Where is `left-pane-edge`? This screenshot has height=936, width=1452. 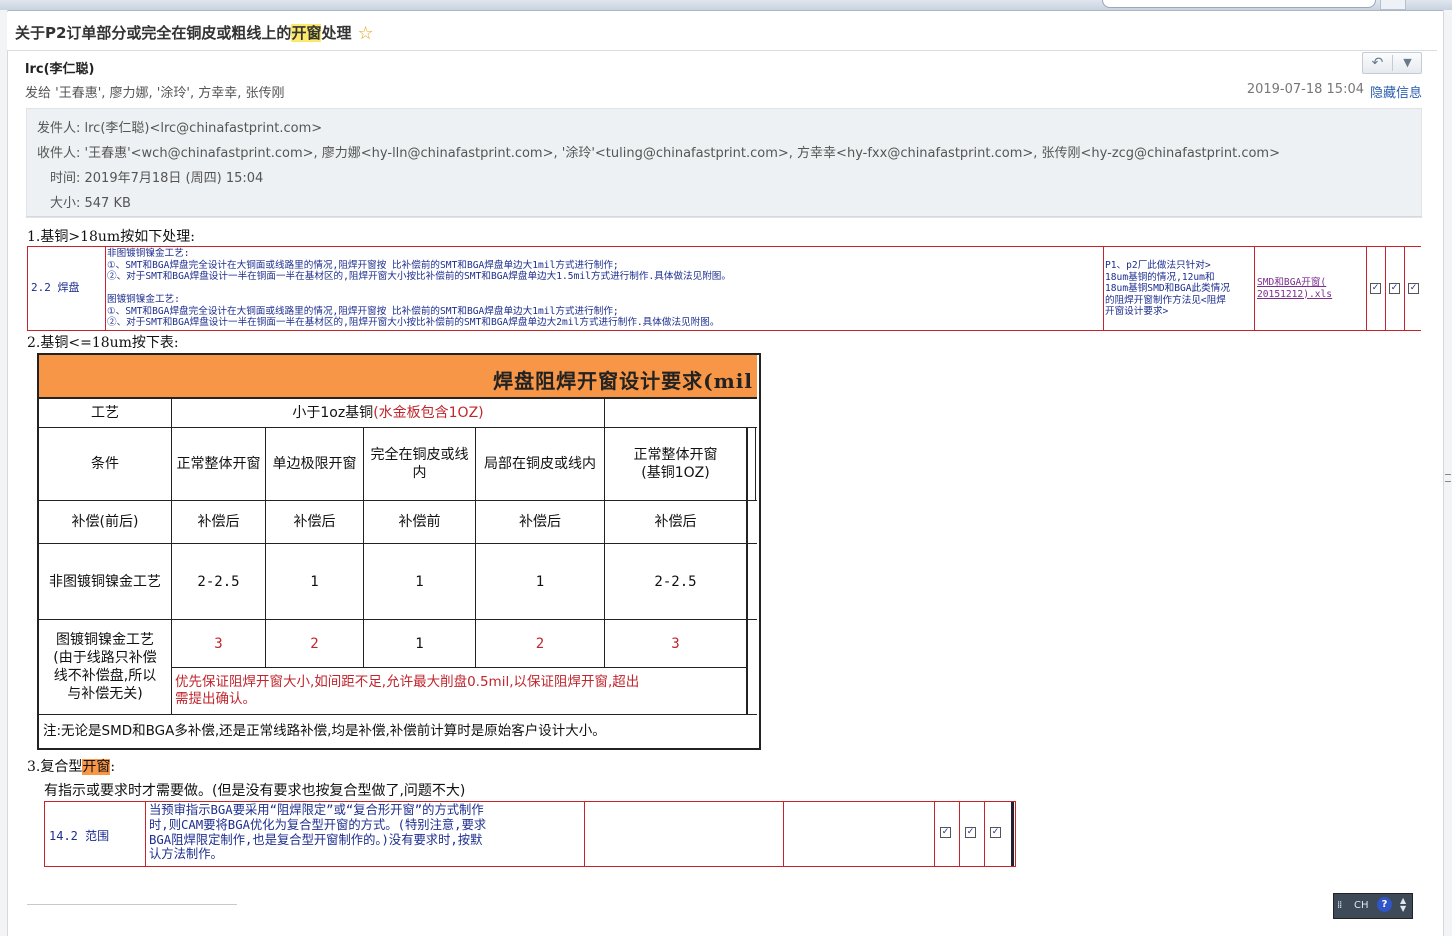 left-pane-edge is located at coordinates (4, 473).